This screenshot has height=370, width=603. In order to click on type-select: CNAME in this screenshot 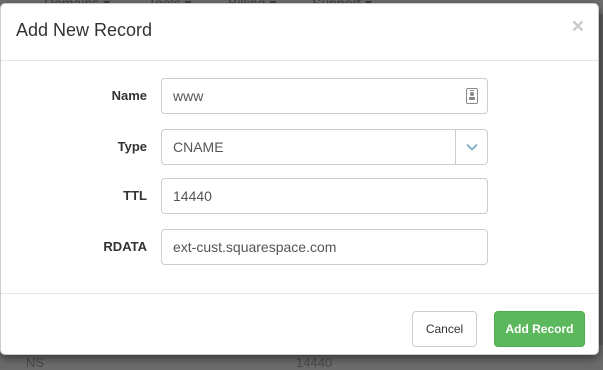, I will do `click(324, 147)`.